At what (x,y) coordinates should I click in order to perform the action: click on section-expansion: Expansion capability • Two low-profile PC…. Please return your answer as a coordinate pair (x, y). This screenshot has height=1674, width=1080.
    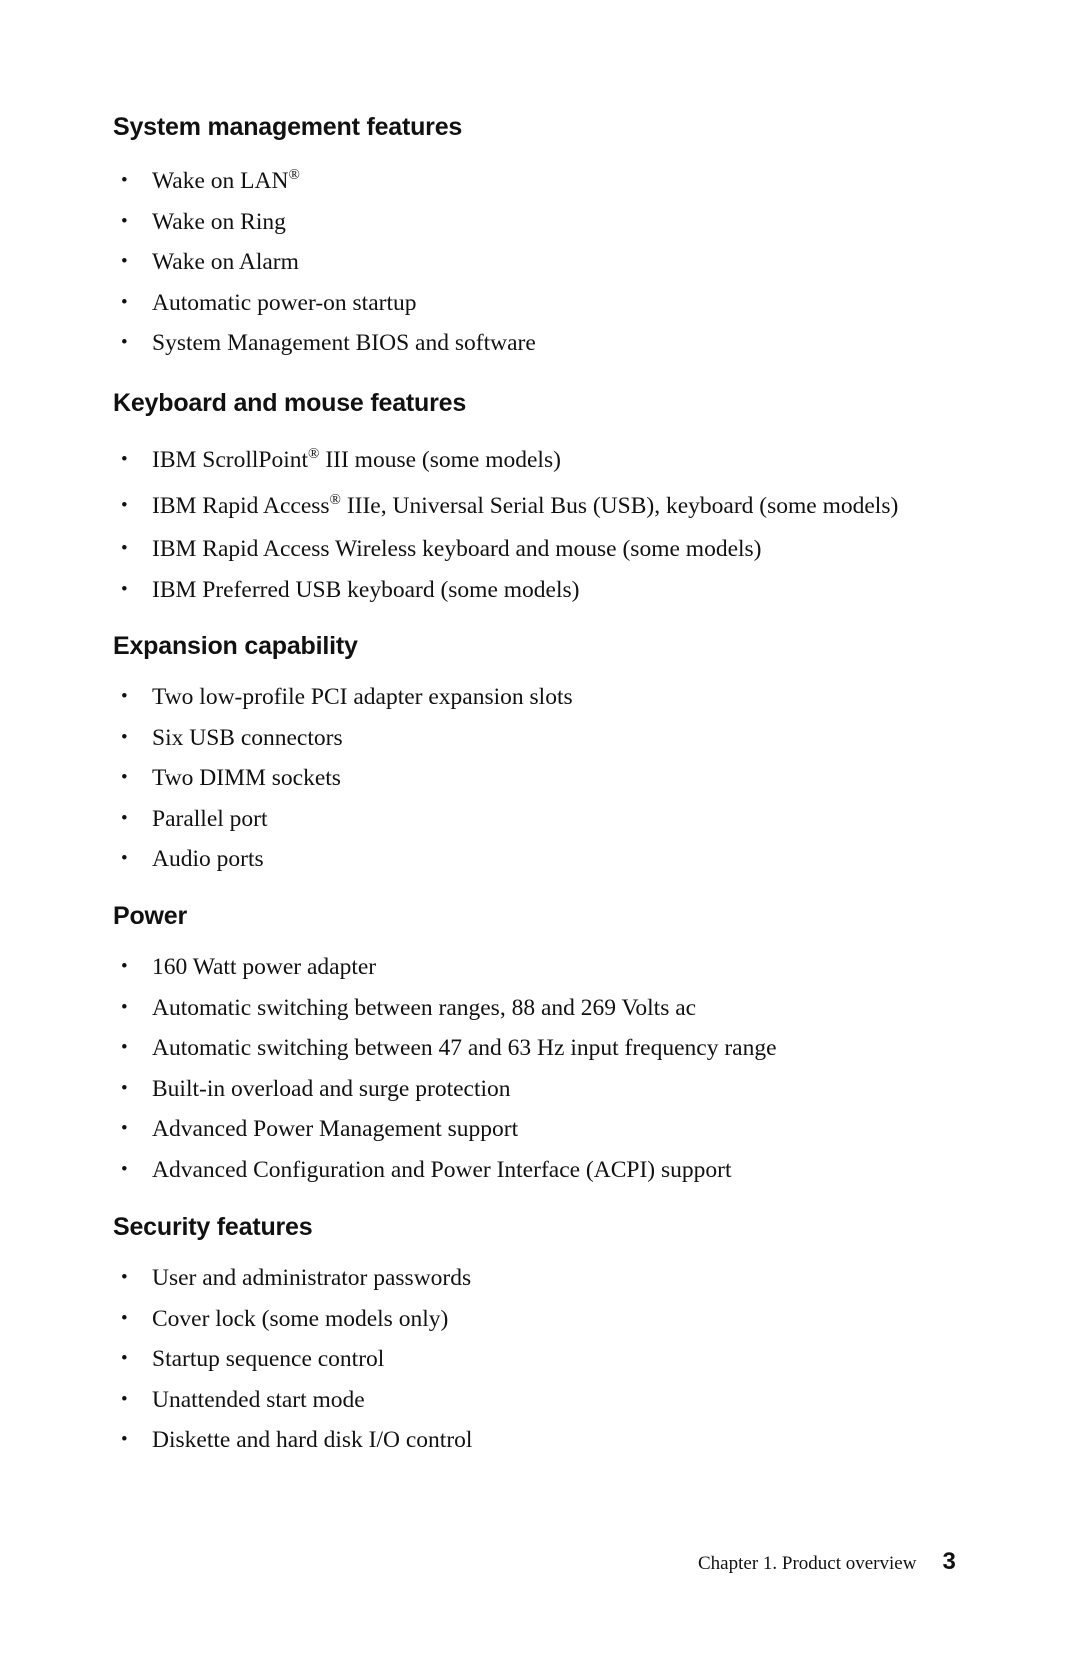
    Looking at the image, I should click on (563, 754).